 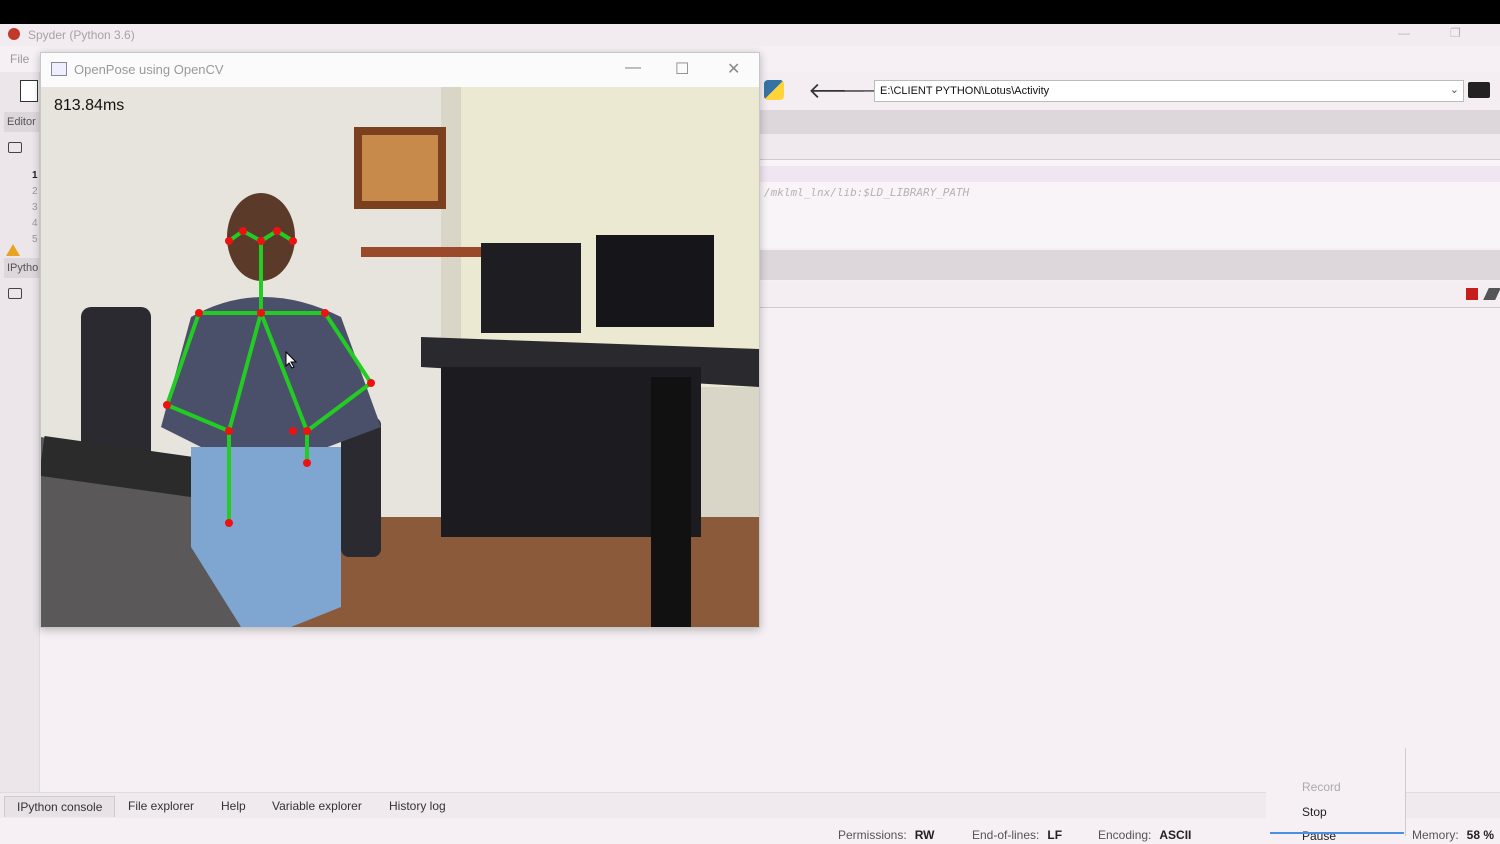 I want to click on tab-file-explorer: File explorer, so click(x=161, y=806).